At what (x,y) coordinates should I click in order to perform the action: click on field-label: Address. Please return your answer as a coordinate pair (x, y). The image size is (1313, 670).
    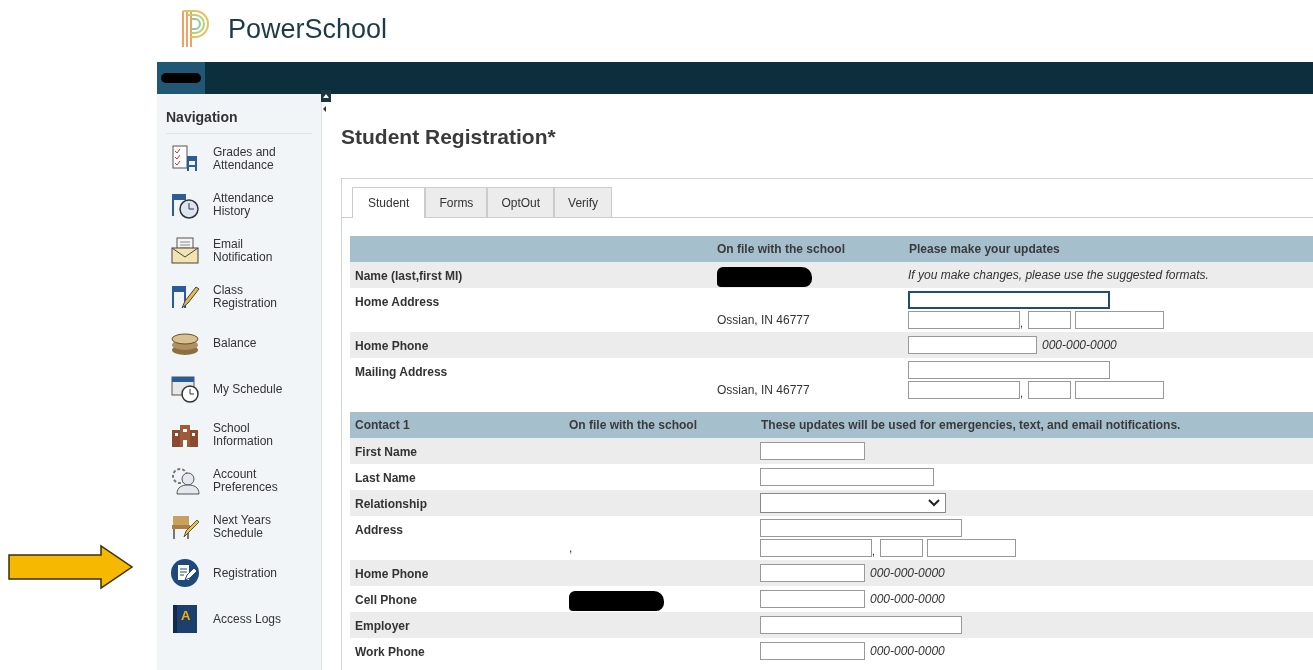
    Looking at the image, I should click on (379, 530).